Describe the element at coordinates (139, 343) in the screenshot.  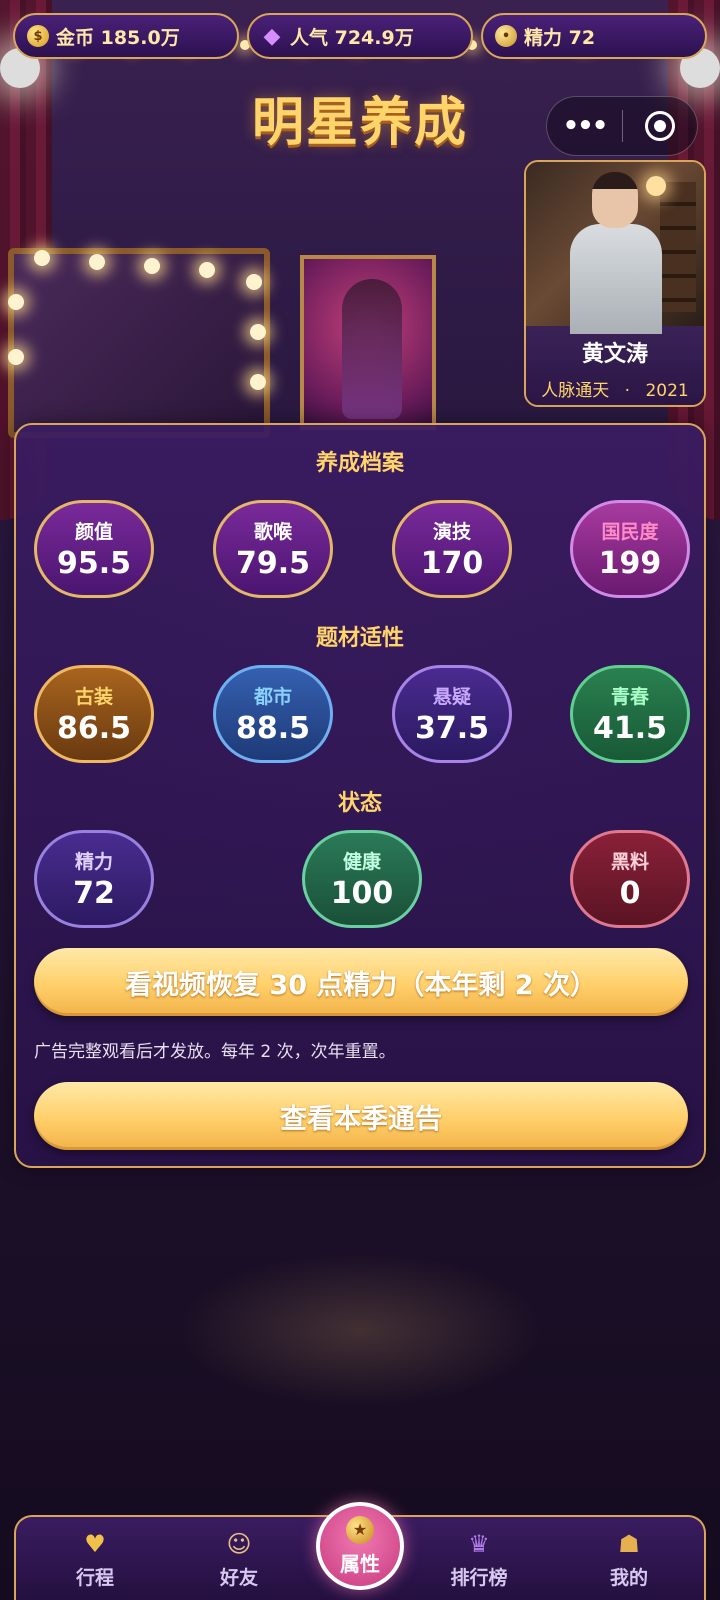
I see `dressing-mirror` at that location.